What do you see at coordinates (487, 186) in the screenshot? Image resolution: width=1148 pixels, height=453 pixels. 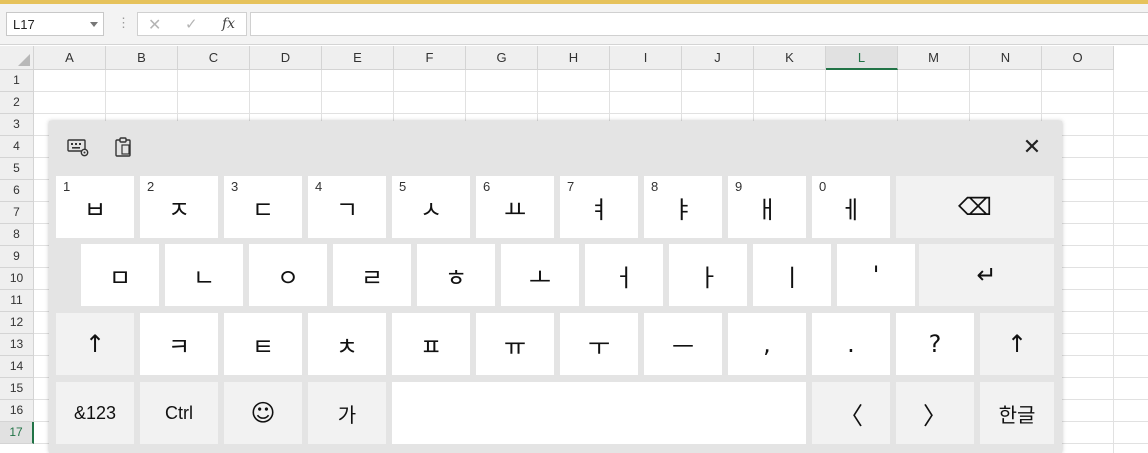 I see `key-number-hint: 6` at bounding box center [487, 186].